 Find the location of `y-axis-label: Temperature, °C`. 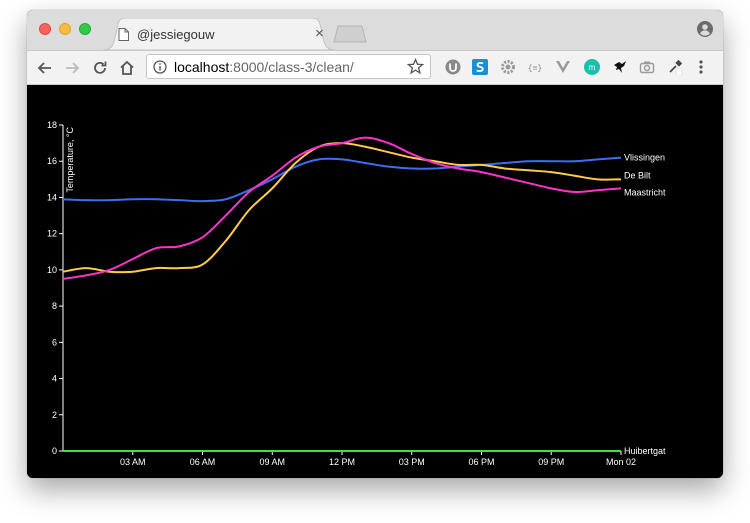

y-axis-label: Temperature, °C is located at coordinates (70, 160).